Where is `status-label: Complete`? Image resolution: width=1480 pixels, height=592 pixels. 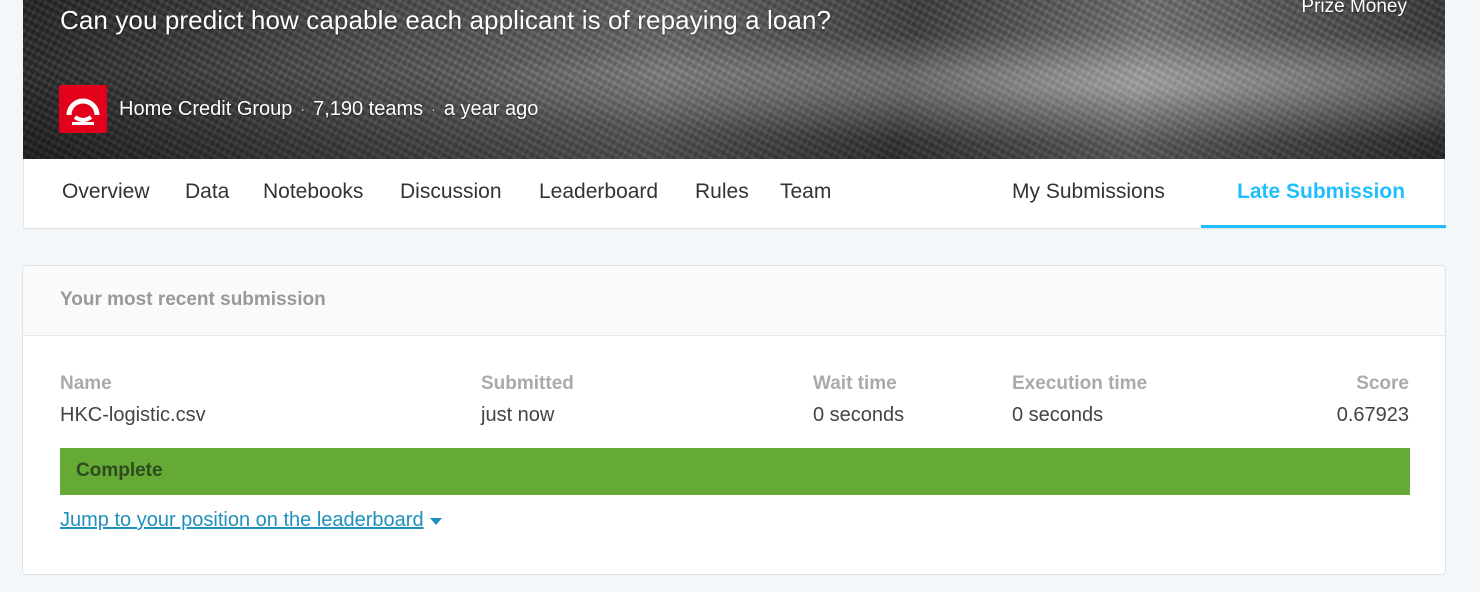 status-label: Complete is located at coordinates (119, 470).